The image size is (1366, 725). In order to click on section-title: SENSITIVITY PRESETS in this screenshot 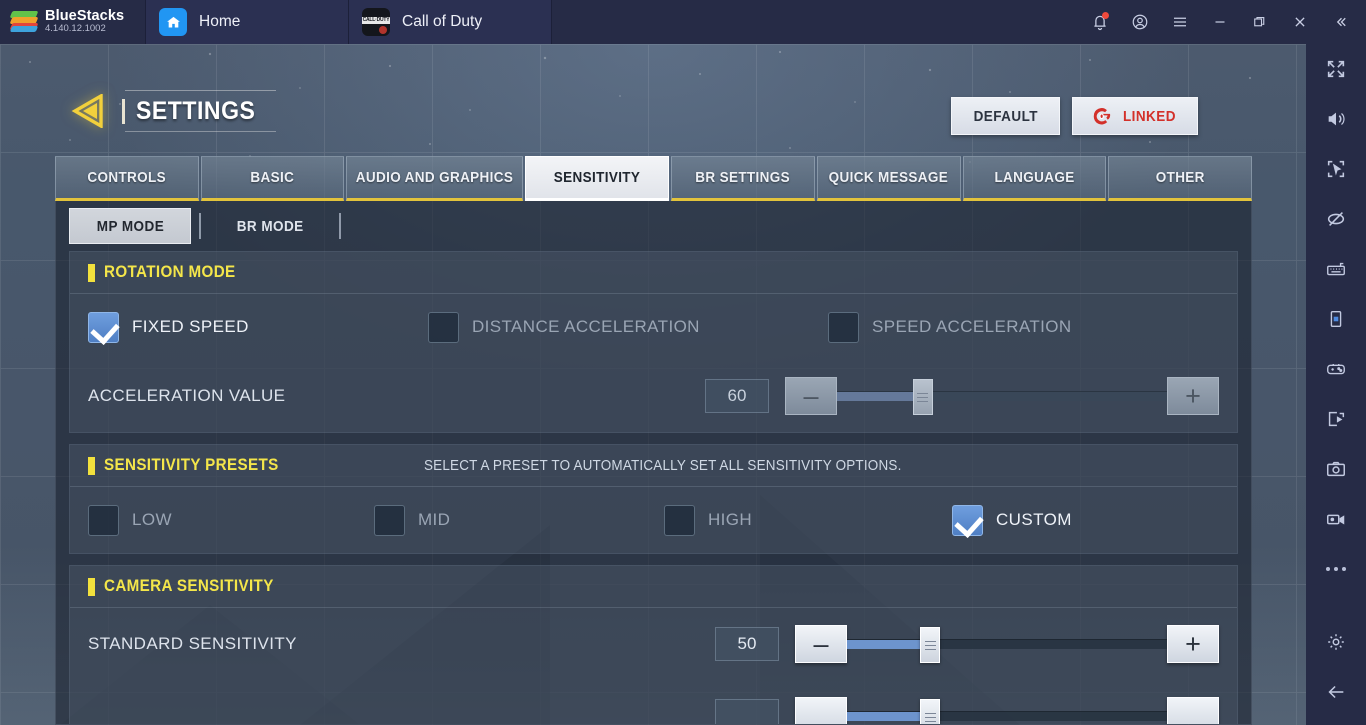, I will do `click(191, 465)`.